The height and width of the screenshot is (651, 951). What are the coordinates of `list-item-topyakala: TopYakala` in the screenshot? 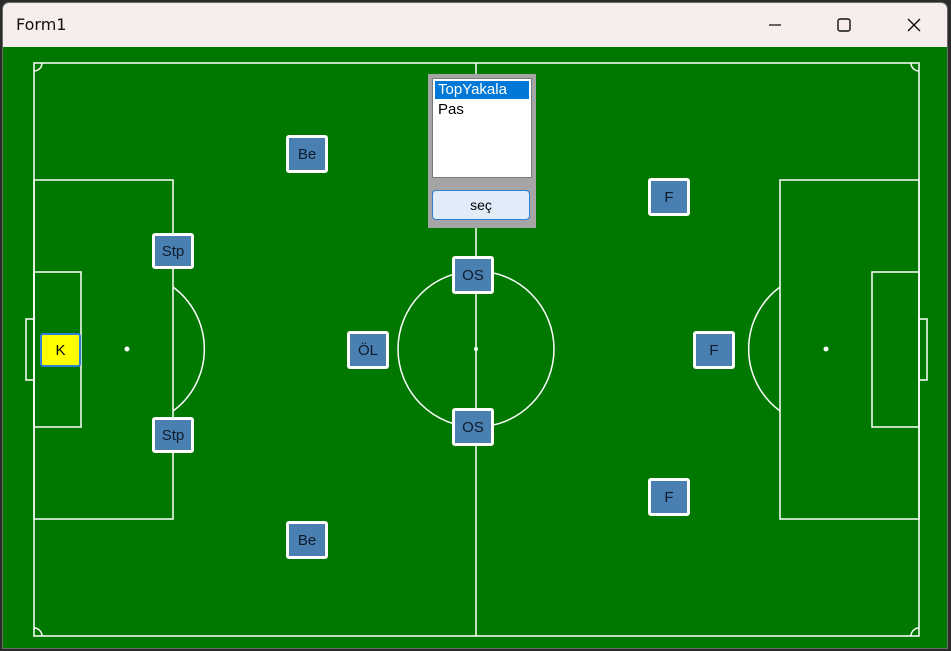 It's located at (482, 90).